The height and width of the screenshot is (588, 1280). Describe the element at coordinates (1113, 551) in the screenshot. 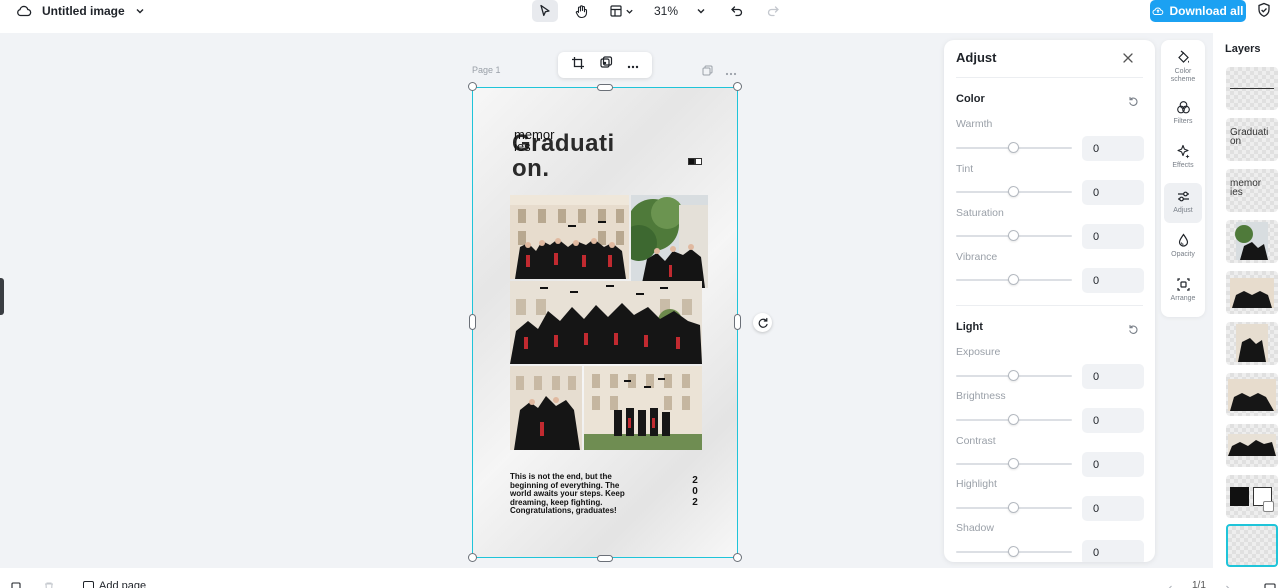

I see `shadow-value-input: 0` at that location.